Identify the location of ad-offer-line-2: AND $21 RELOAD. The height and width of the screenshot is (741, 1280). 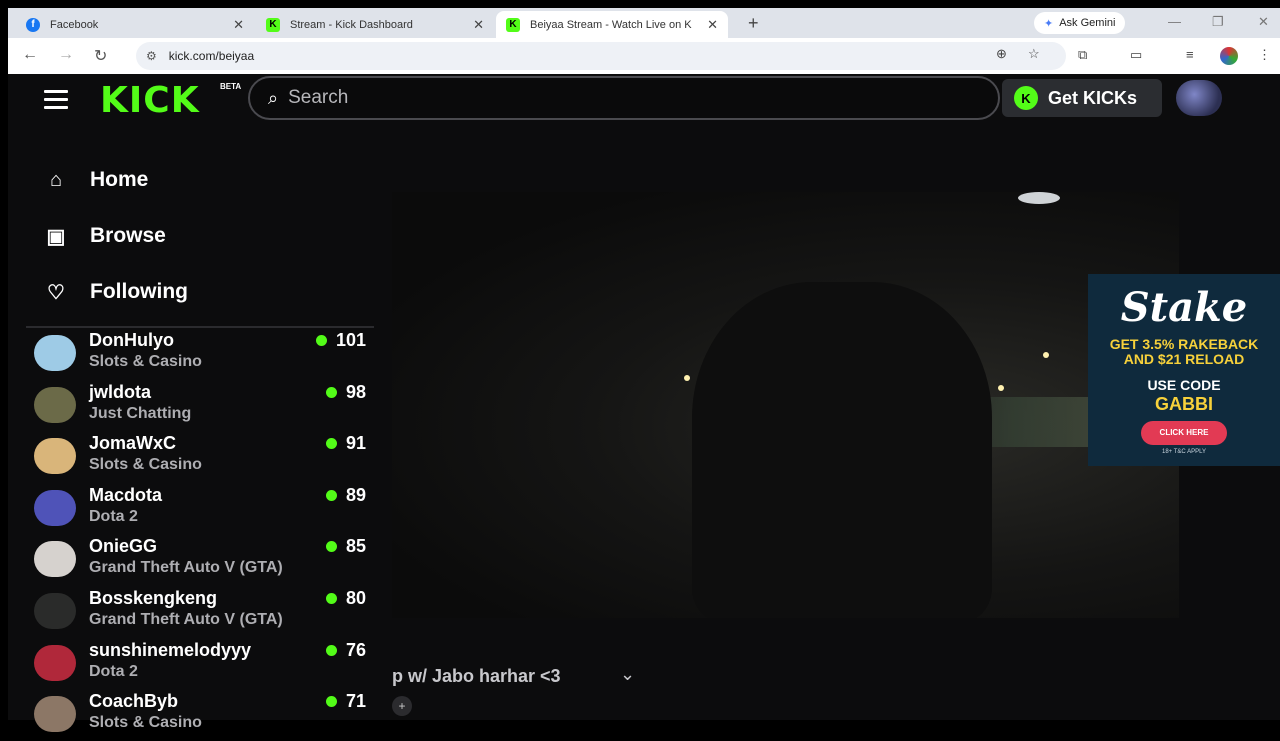
(1184, 359).